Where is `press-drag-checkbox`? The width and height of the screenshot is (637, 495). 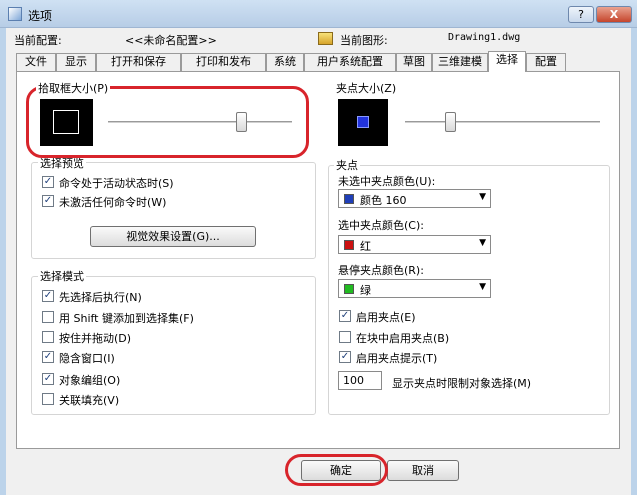 press-drag-checkbox is located at coordinates (48, 337).